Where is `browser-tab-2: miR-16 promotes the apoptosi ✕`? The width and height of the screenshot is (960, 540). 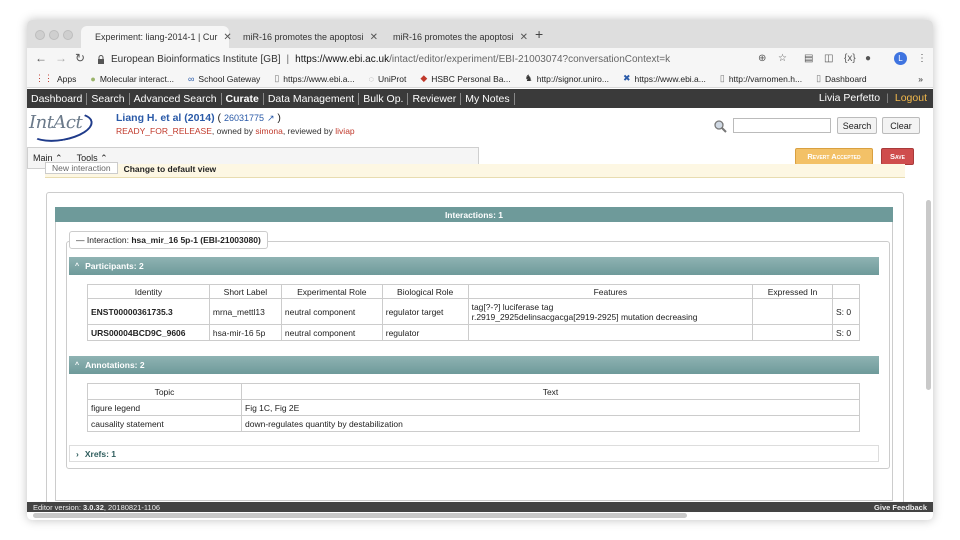
browser-tab-2: miR-16 promotes the apoptosi ✕ is located at coordinates (304, 37).